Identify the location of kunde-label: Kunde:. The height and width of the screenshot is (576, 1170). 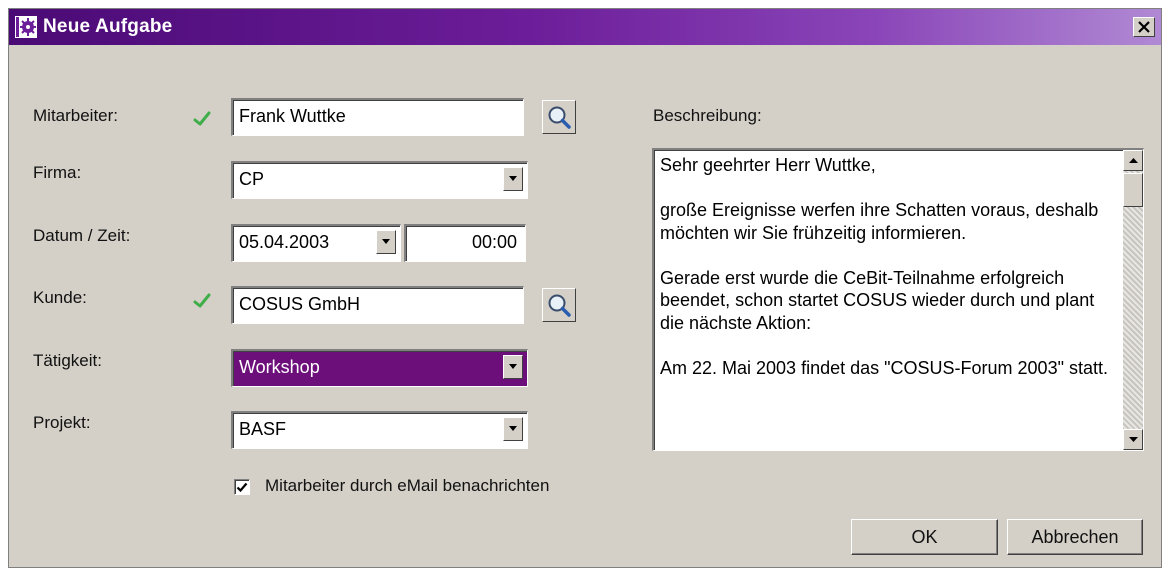
(60, 297).